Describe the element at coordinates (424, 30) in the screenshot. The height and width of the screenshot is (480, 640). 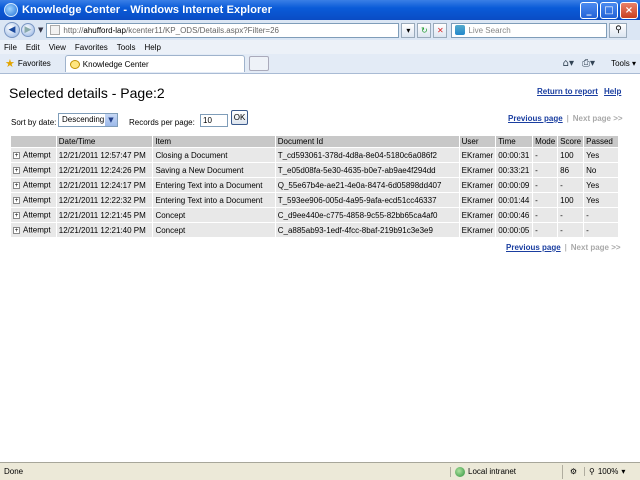
I see `refresh-icon: ↻` at that location.